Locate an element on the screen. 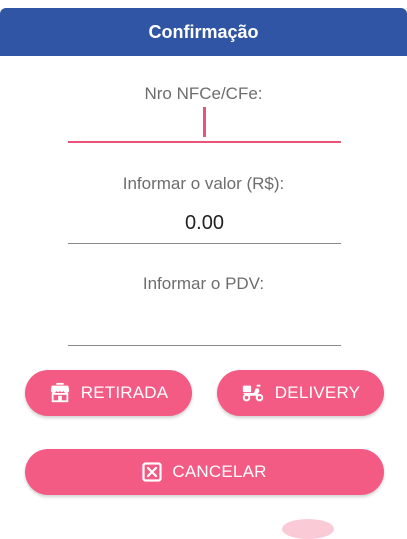 Image resolution: width=407 pixels, height=539 pixels. text-cursor is located at coordinates (204, 122).